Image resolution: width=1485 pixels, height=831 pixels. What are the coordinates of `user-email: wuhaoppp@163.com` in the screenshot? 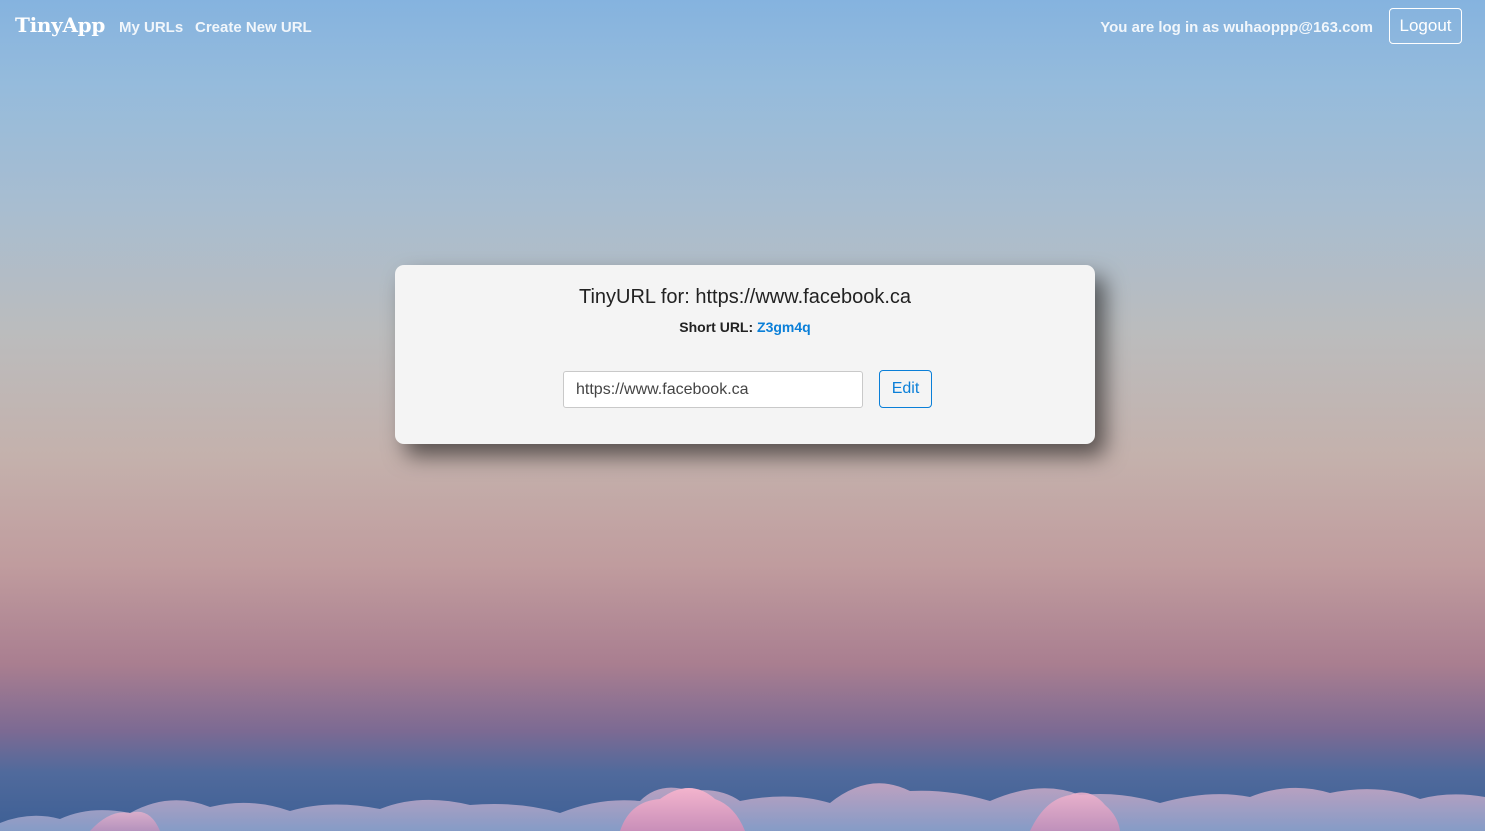 It's located at (1298, 27).